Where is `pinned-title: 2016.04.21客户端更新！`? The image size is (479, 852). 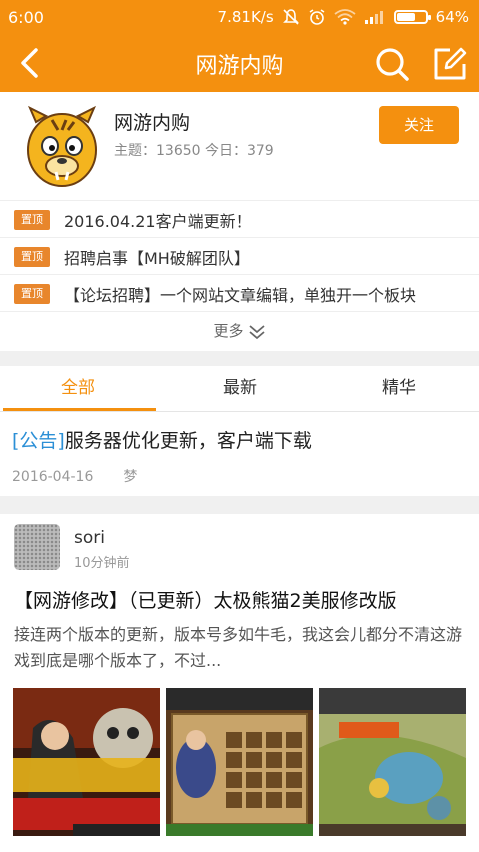
pinned-title: 2016.04.21客户端更新！ is located at coordinates (158, 221).